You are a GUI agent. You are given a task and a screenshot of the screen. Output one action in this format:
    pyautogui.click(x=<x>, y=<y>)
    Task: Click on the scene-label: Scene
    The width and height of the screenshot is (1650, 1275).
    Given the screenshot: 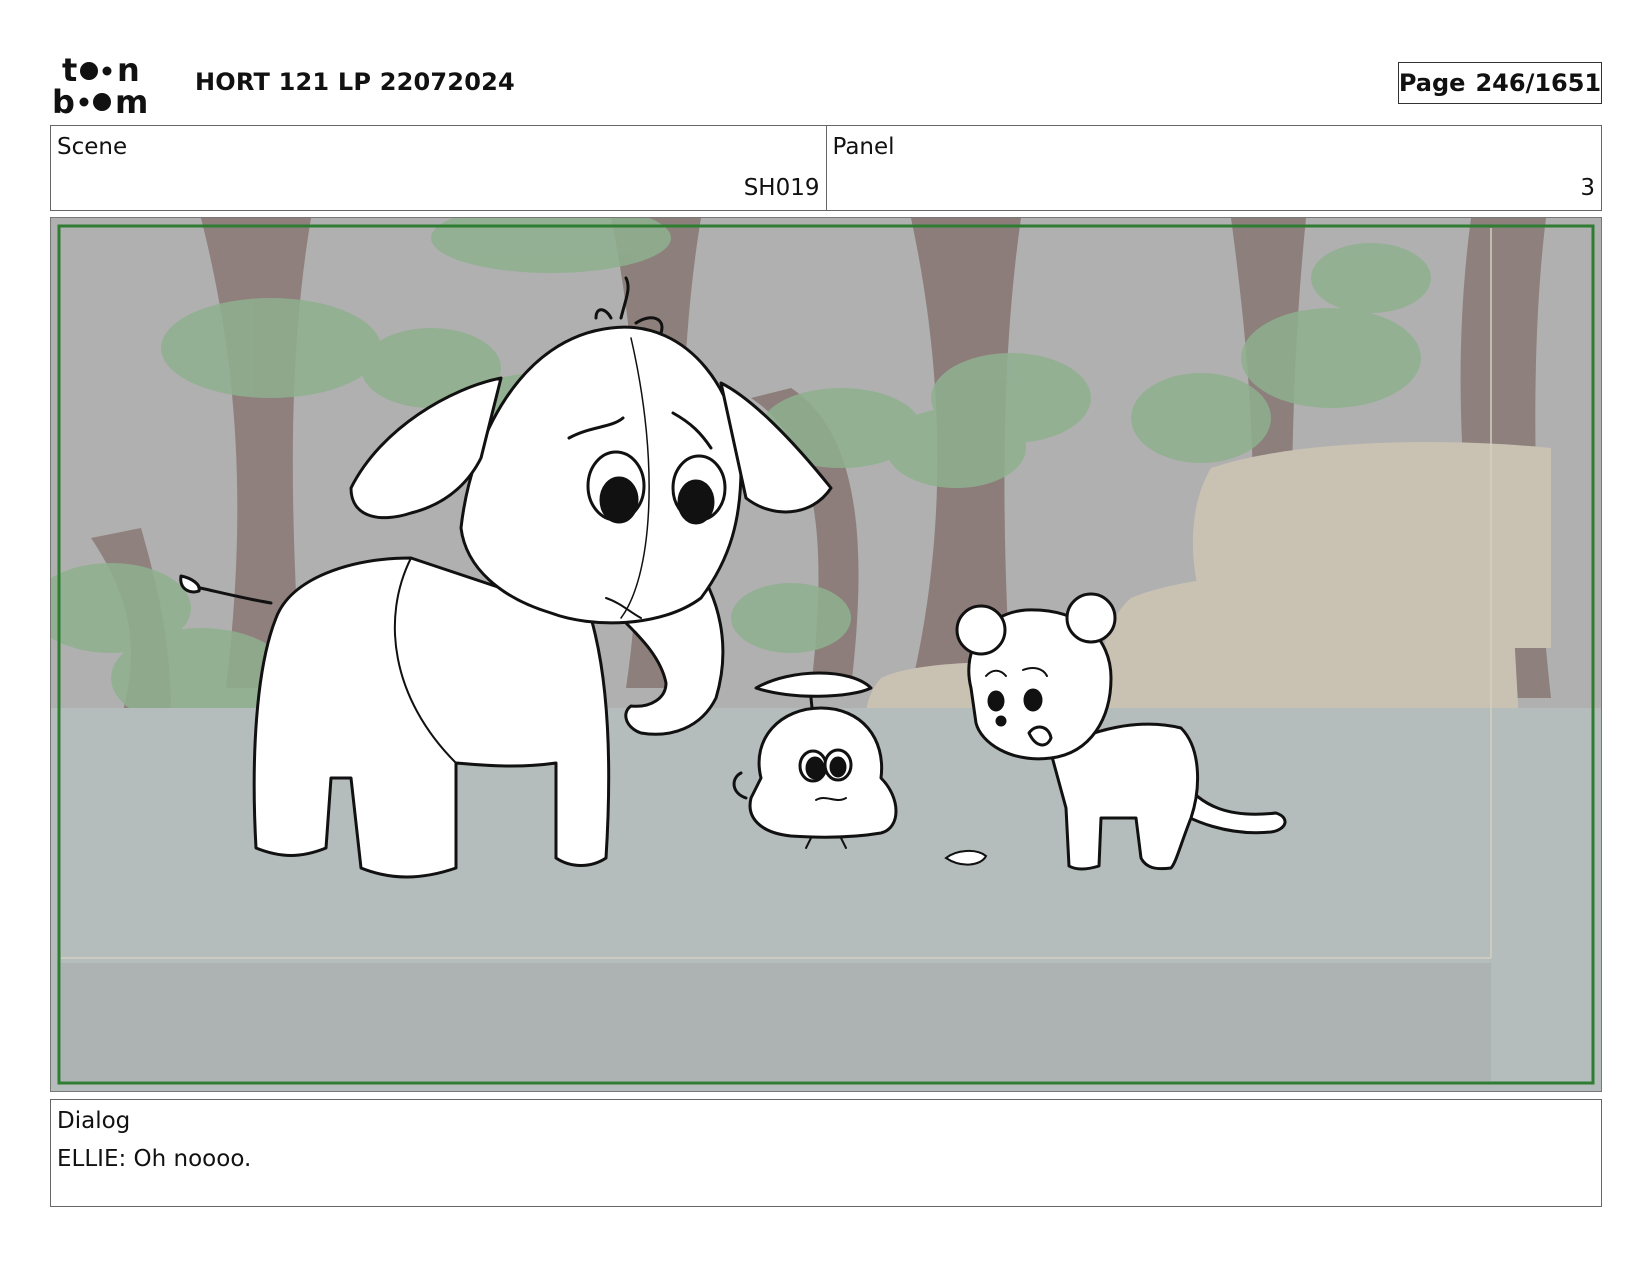 What is the action you would take?
    pyautogui.click(x=92, y=147)
    